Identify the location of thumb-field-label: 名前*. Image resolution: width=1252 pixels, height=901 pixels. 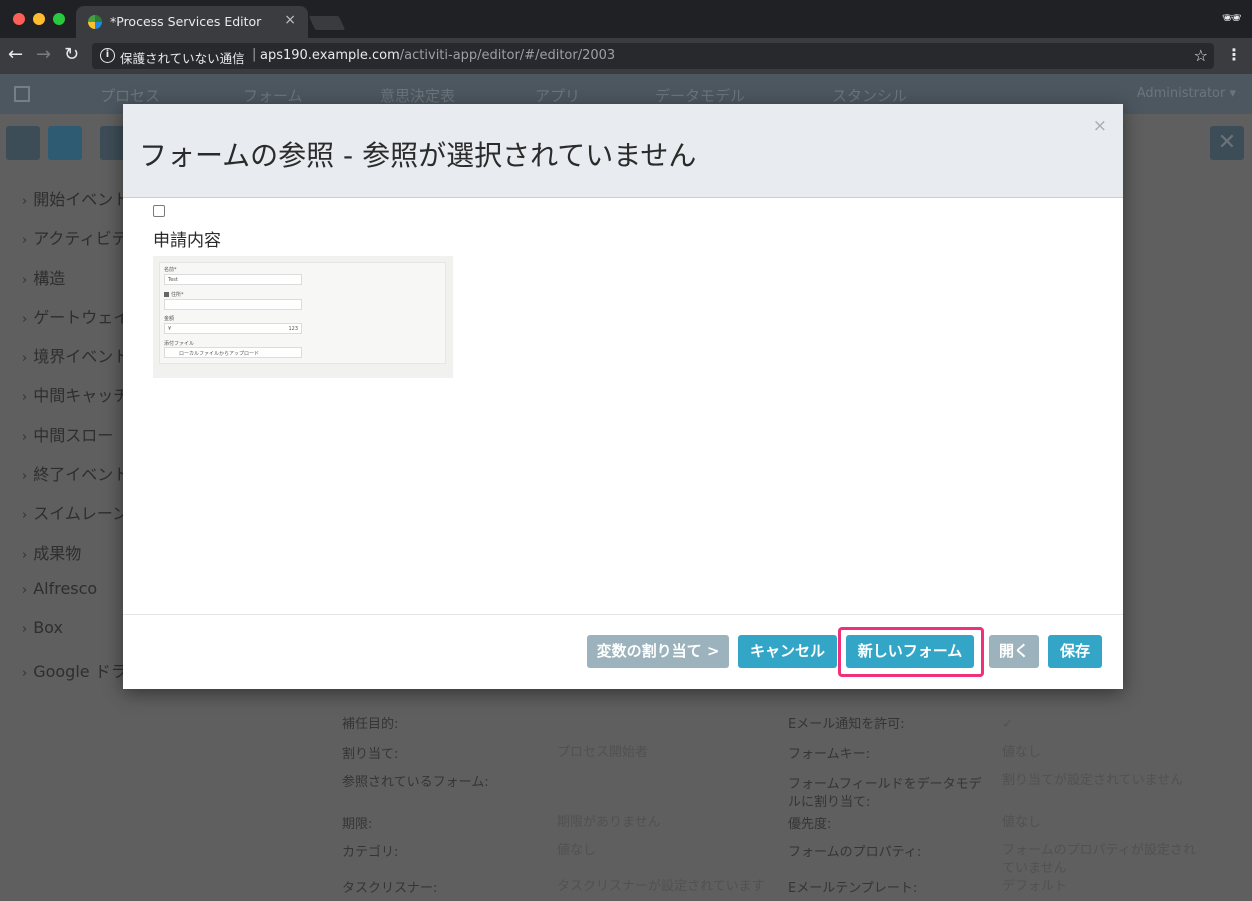
(170, 270).